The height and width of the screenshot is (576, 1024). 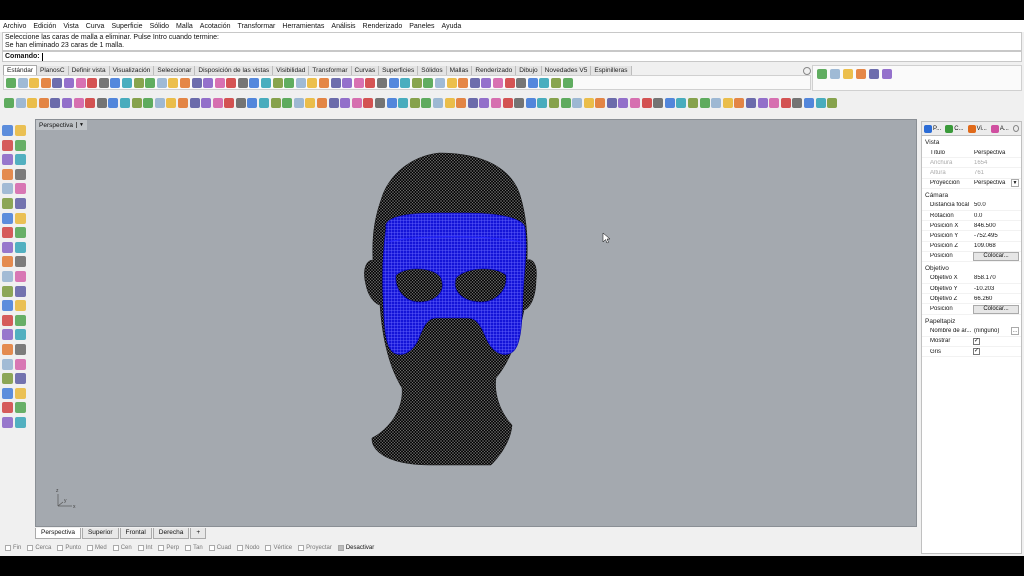 What do you see at coordinates (463, 82) in the screenshot?
I see `standard-tool-39-icon` at bounding box center [463, 82].